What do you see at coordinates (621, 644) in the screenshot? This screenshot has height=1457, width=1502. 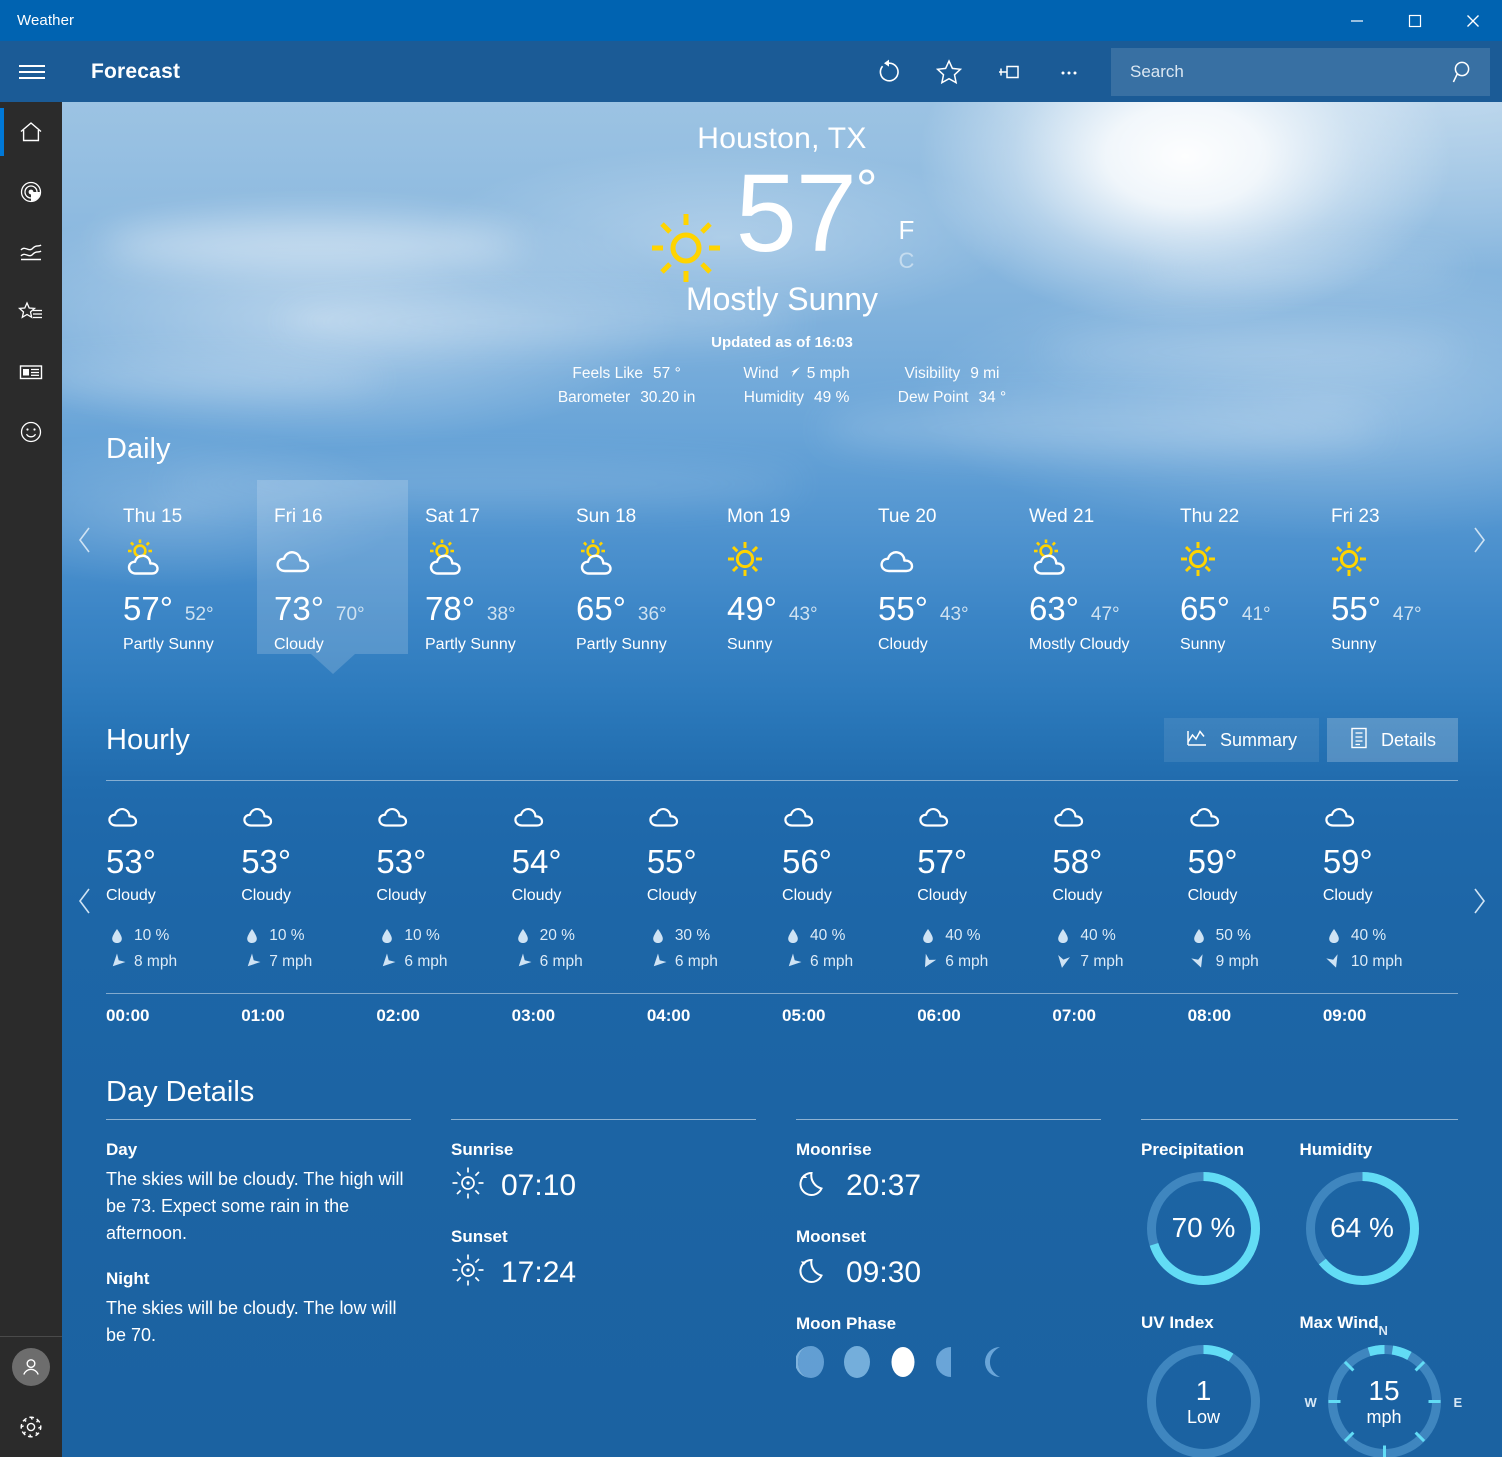 I see `day-condition: Partly Sunny` at bounding box center [621, 644].